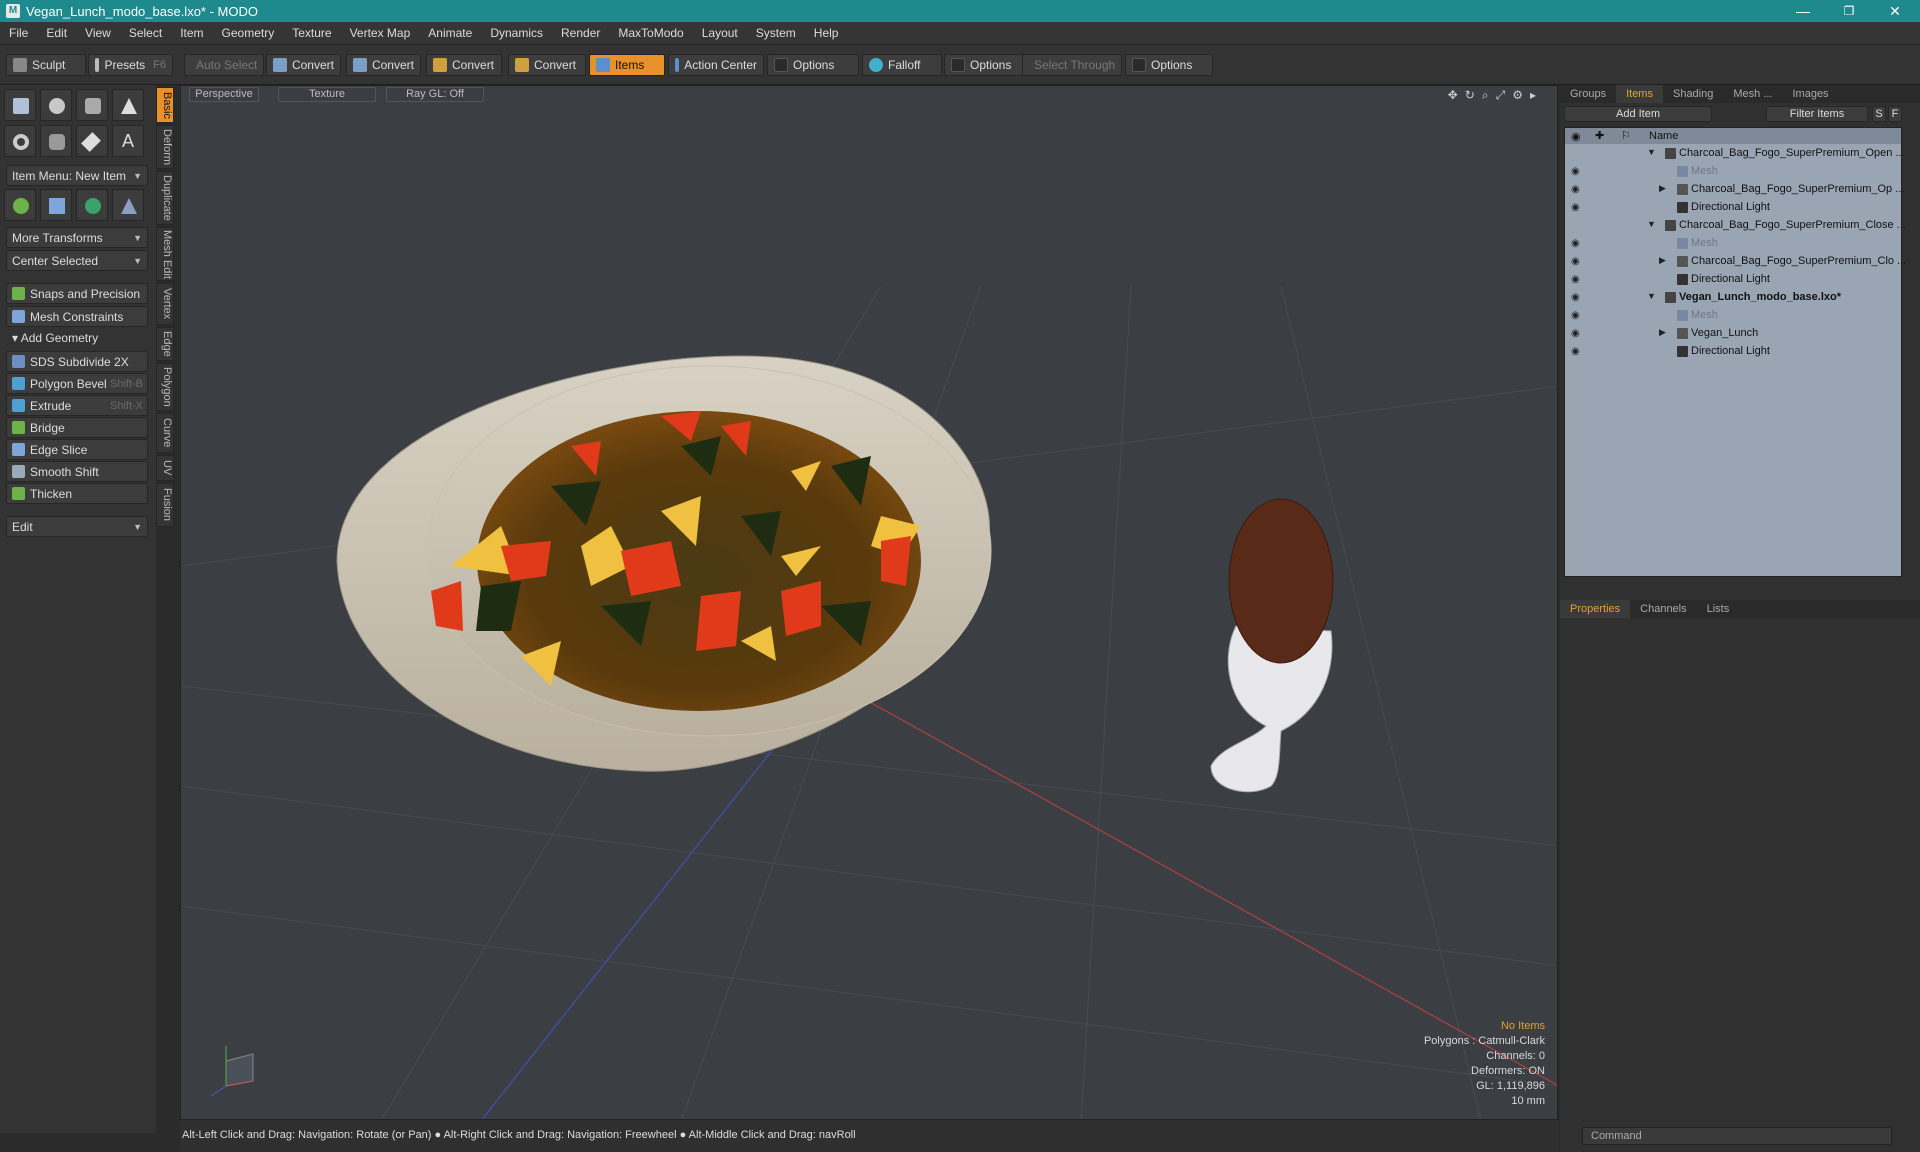 The image size is (1920, 1152). What do you see at coordinates (383, 65) in the screenshot?
I see `convert-button-2: Convert` at bounding box center [383, 65].